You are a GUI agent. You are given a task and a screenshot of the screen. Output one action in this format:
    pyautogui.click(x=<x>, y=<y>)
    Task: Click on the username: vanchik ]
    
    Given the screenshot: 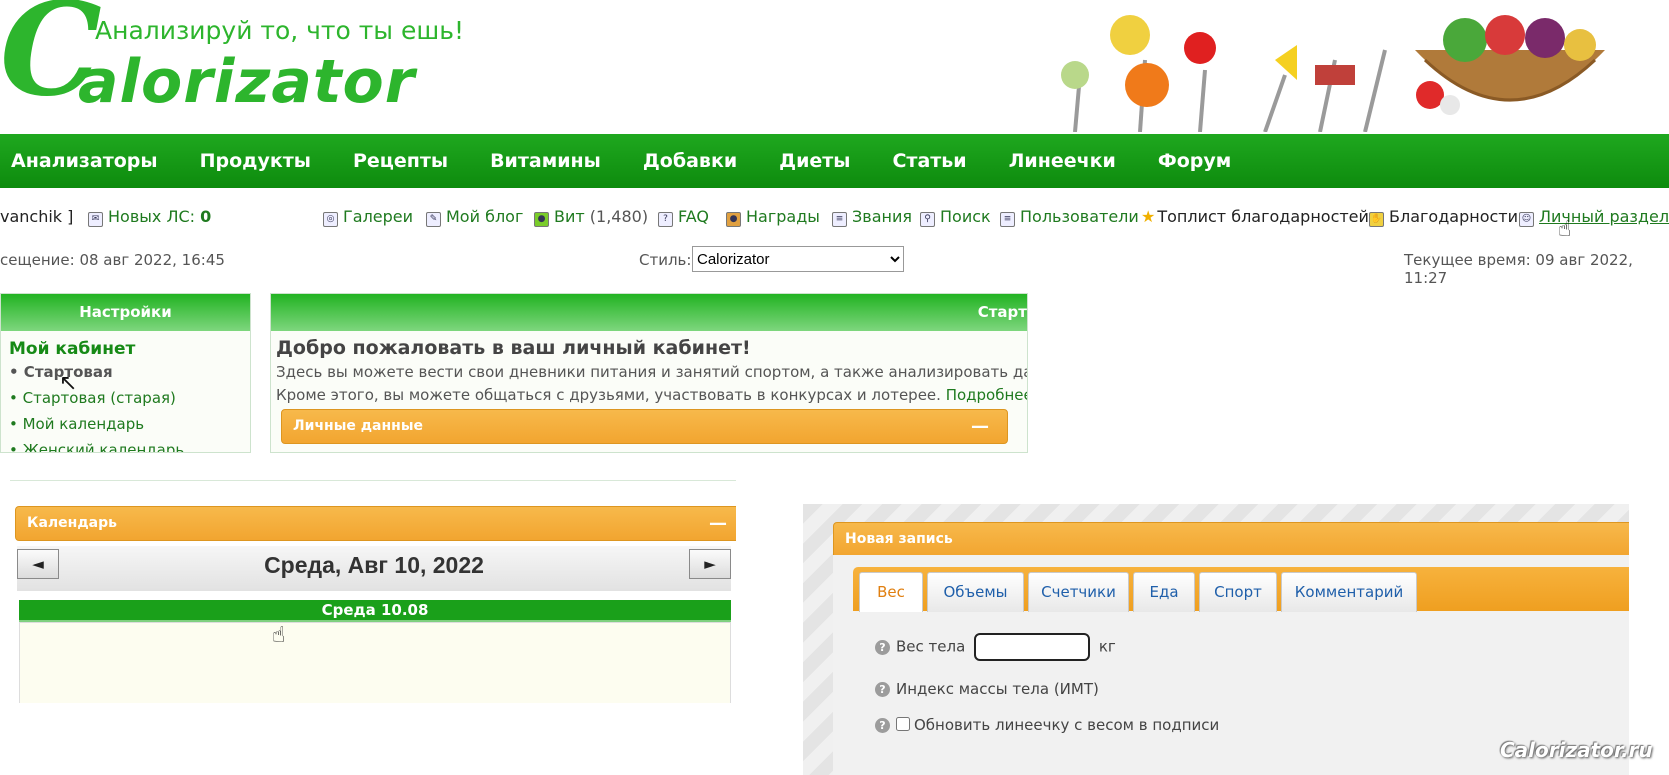 What is the action you would take?
    pyautogui.click(x=36, y=216)
    